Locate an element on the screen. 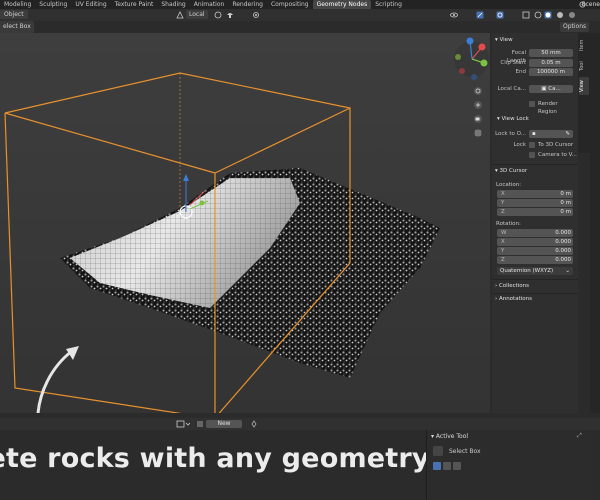  3d-cursor-panel-title: 3D Cursor is located at coordinates (513, 171).